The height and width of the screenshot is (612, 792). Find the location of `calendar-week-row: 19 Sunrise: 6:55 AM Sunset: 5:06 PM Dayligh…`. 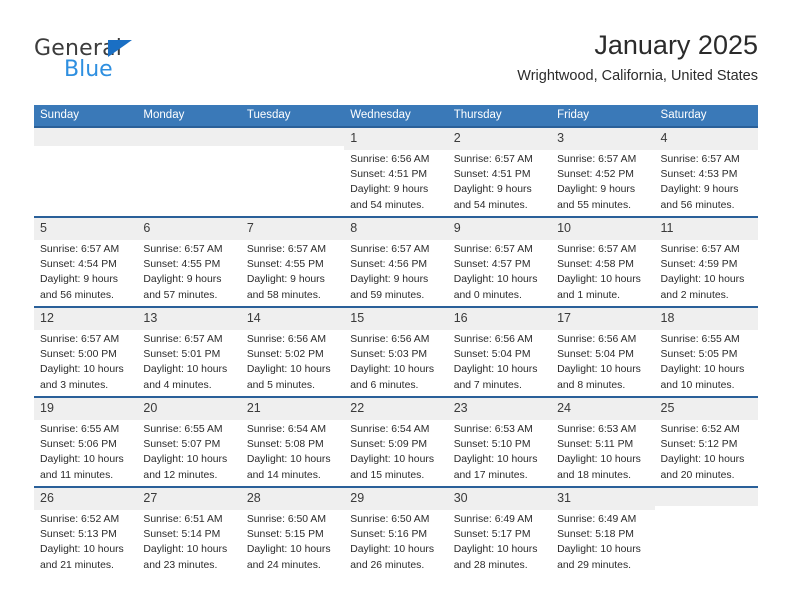

calendar-week-row: 19 Sunrise: 6:55 AM Sunset: 5:06 PM Dayligh… is located at coordinates (396, 441).